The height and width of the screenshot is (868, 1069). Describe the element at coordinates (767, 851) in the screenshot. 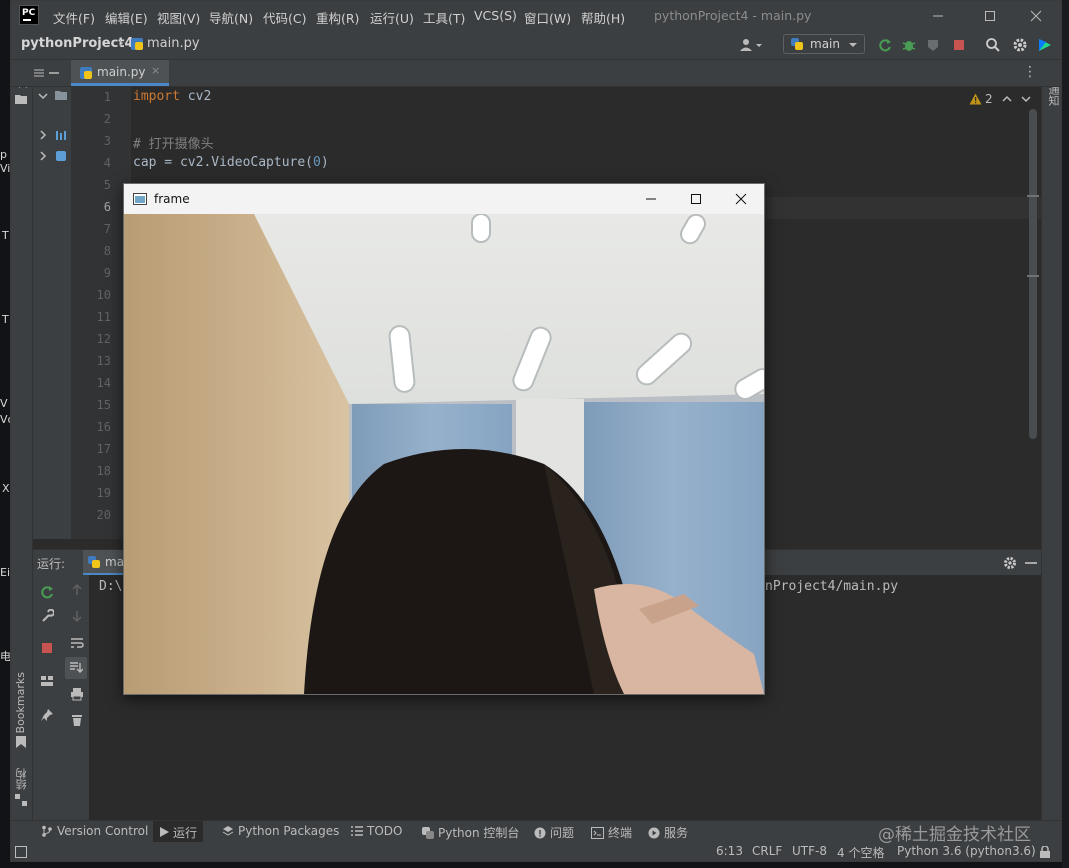

I see `line-separator: CRLF` at that location.